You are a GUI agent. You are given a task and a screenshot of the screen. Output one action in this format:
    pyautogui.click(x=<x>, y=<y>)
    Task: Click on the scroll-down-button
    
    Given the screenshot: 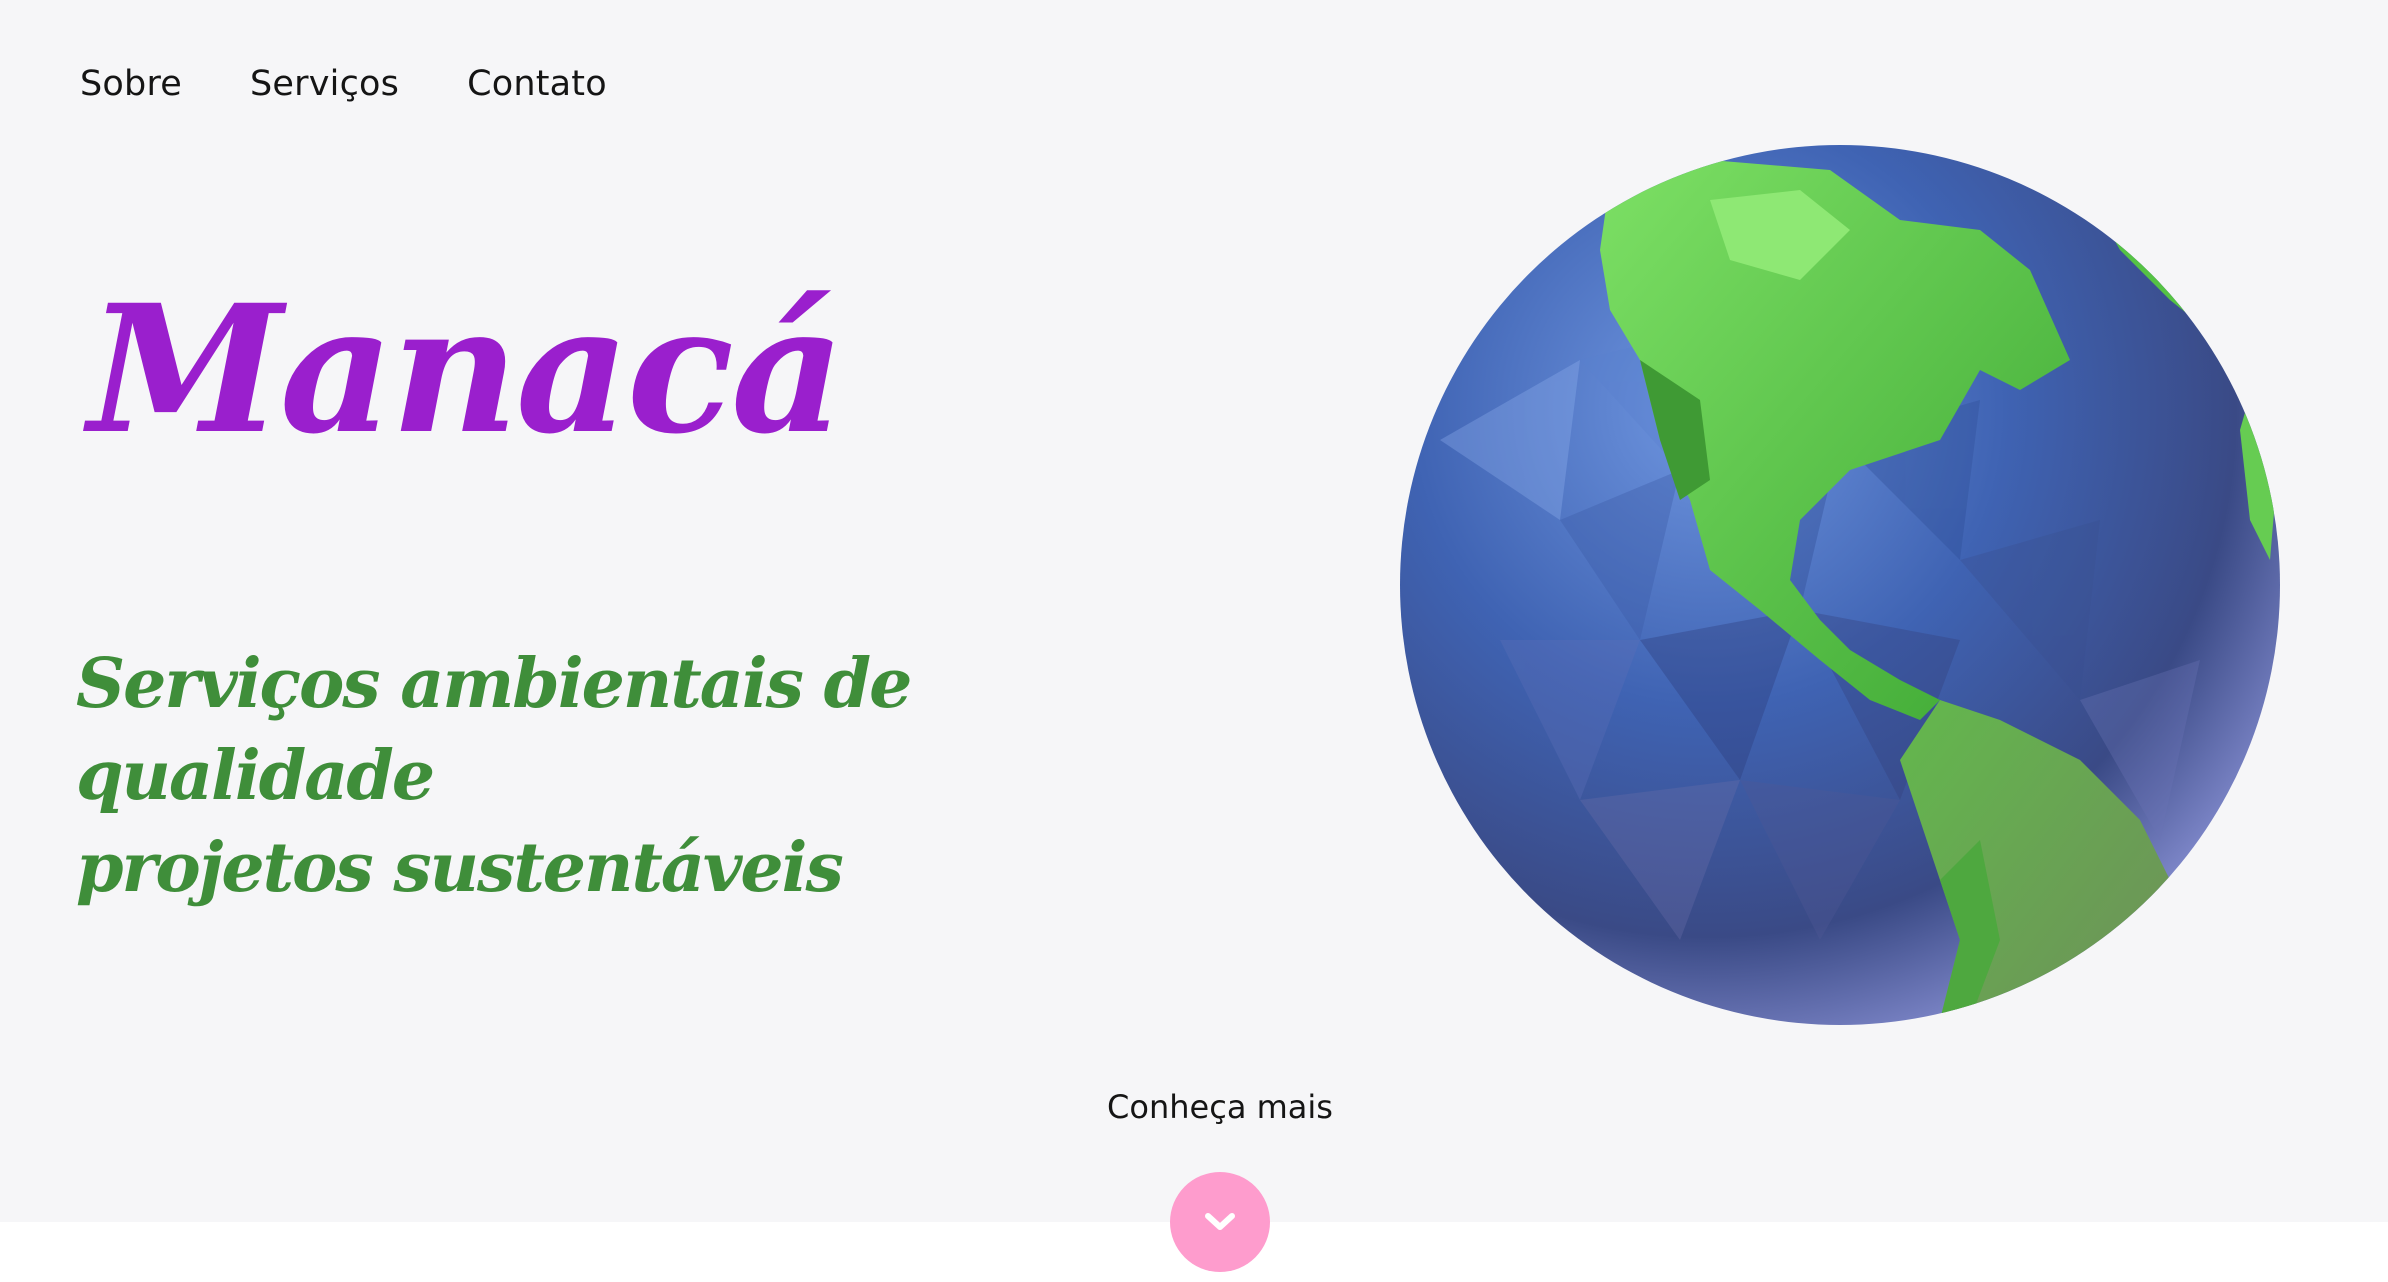 What is the action you would take?
    pyautogui.click(x=1220, y=1222)
    